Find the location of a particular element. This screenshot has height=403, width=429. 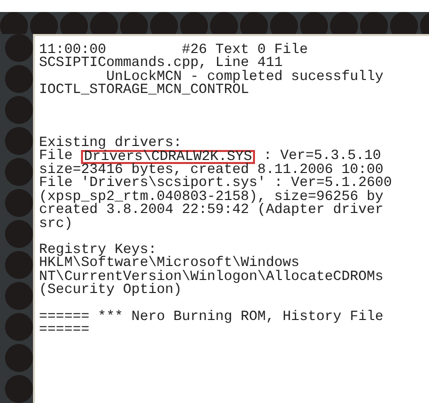

log-line: Existing drivers: is located at coordinates (110, 143).